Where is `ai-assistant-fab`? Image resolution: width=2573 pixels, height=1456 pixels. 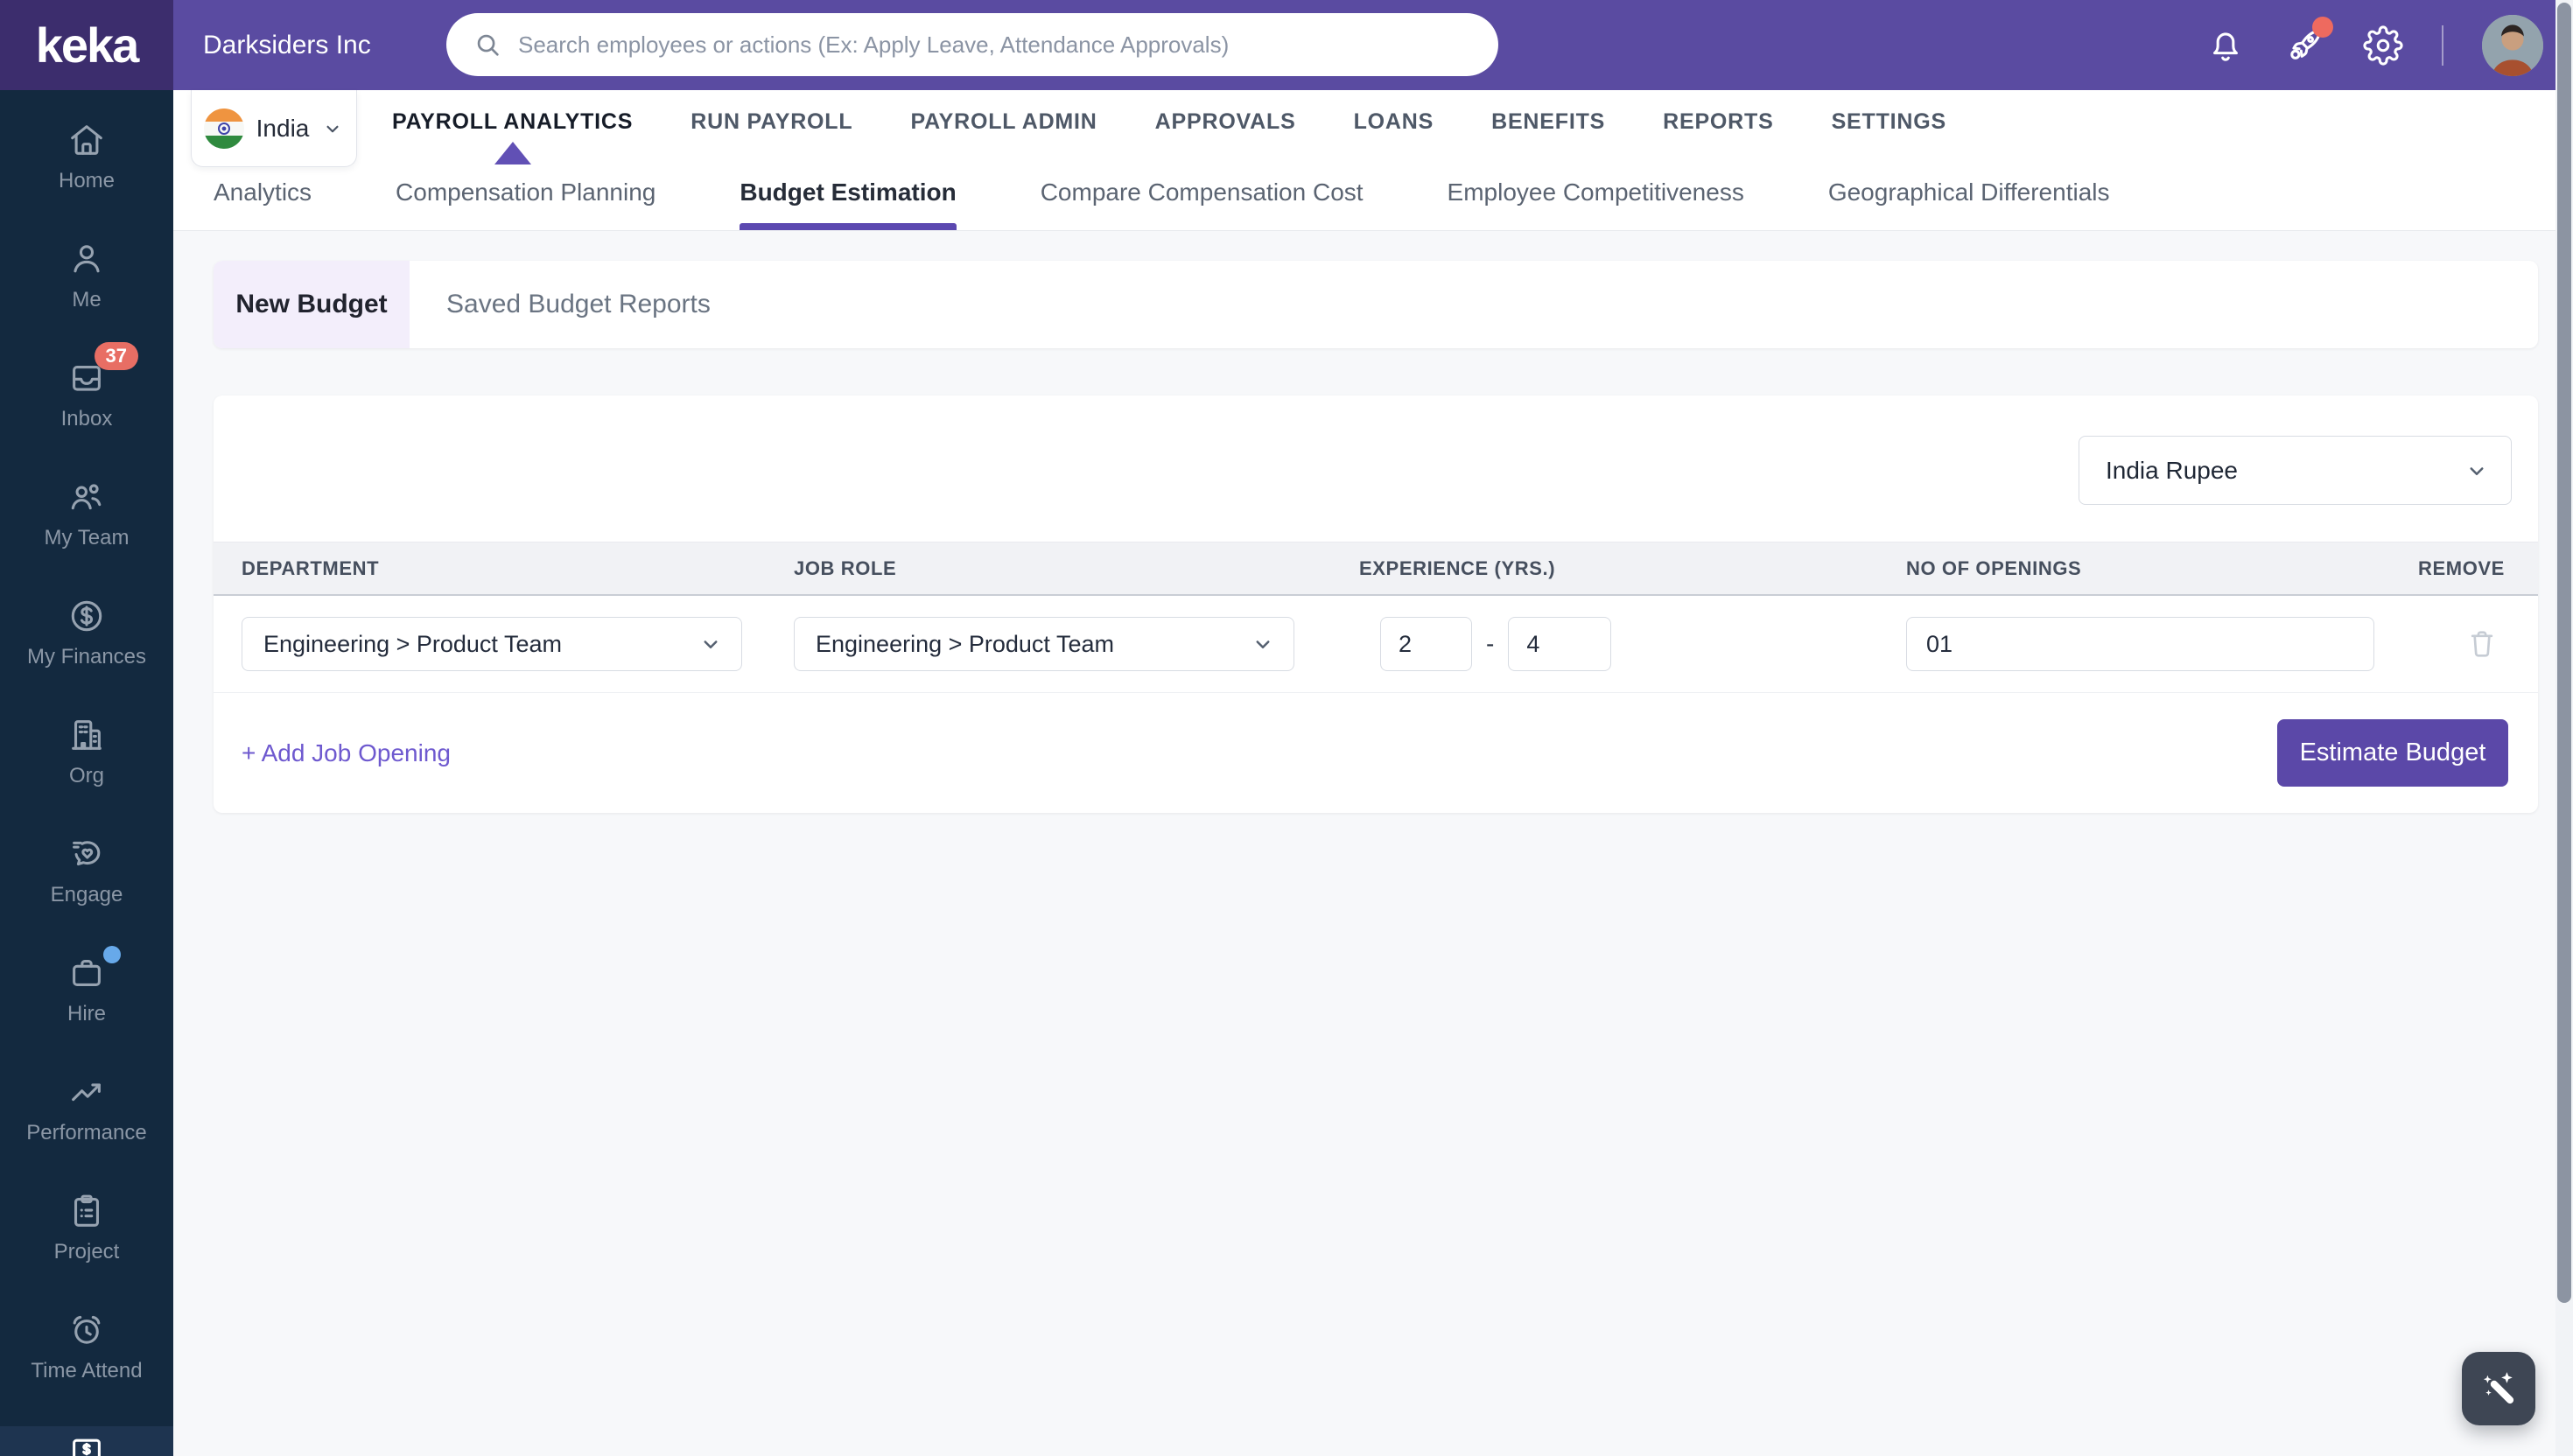
ai-assistant-fab is located at coordinates (2498, 1388).